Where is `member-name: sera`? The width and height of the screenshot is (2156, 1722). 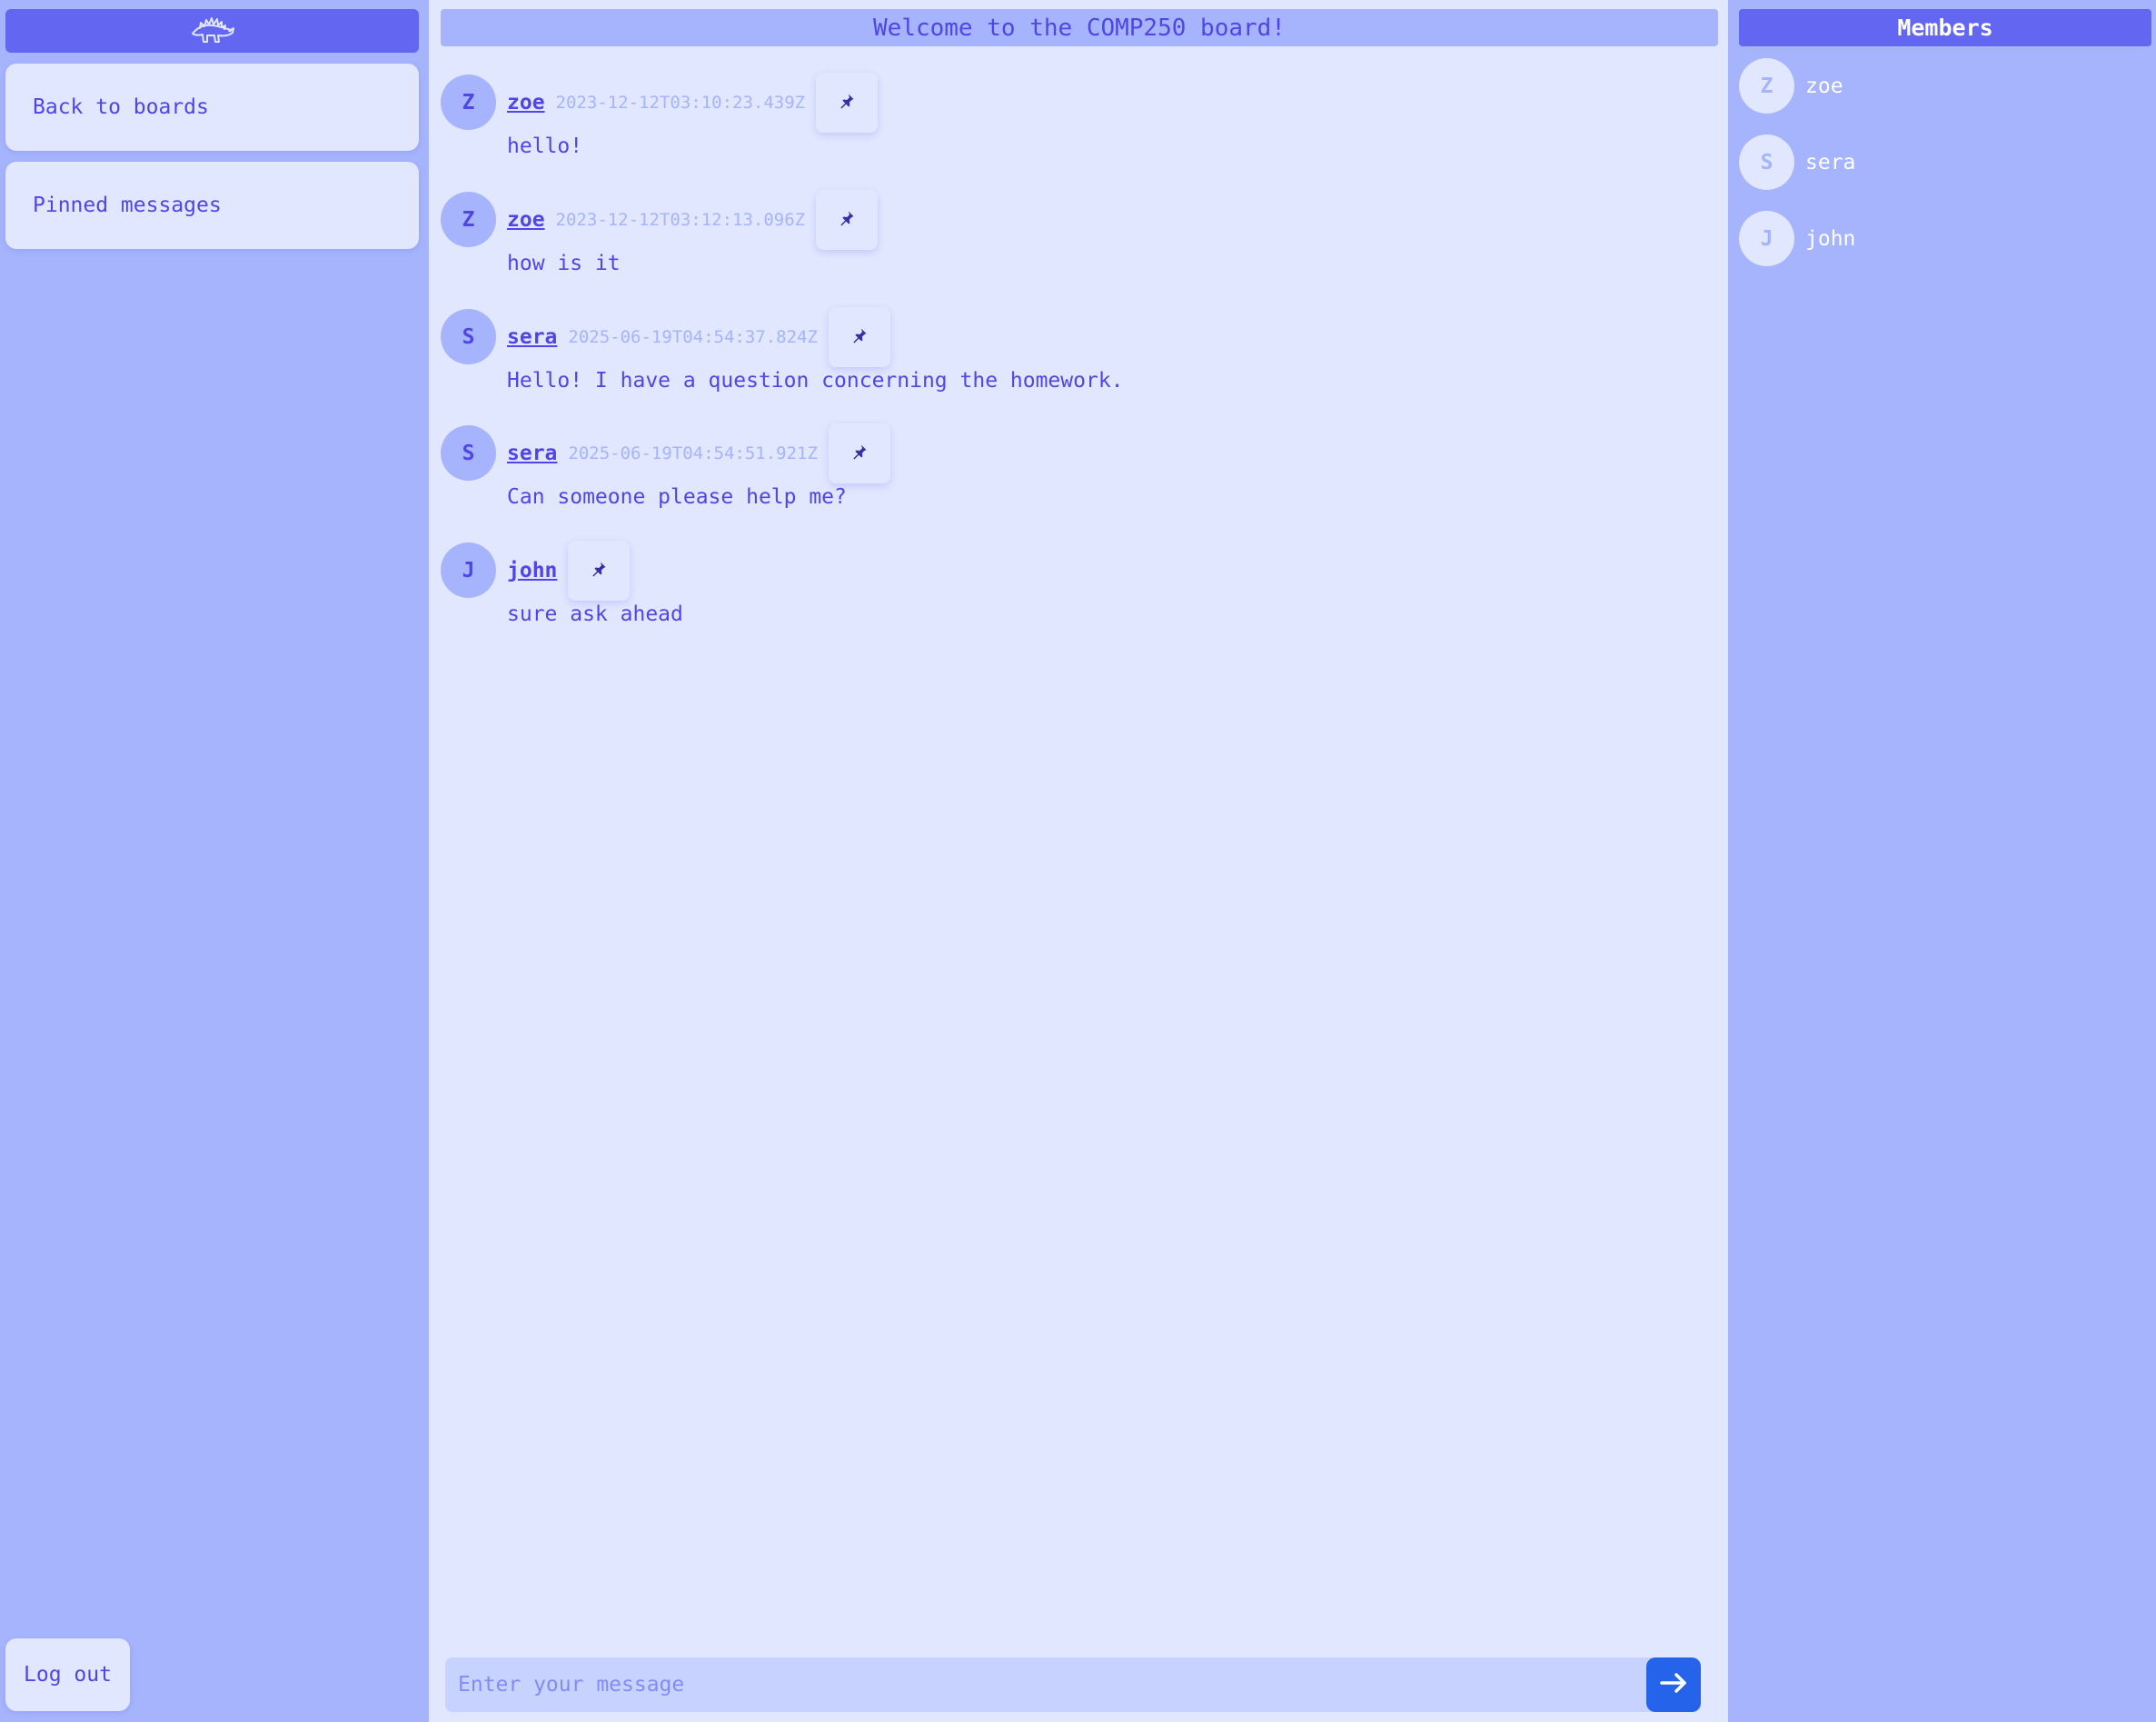
member-name: sera is located at coordinates (1831, 162).